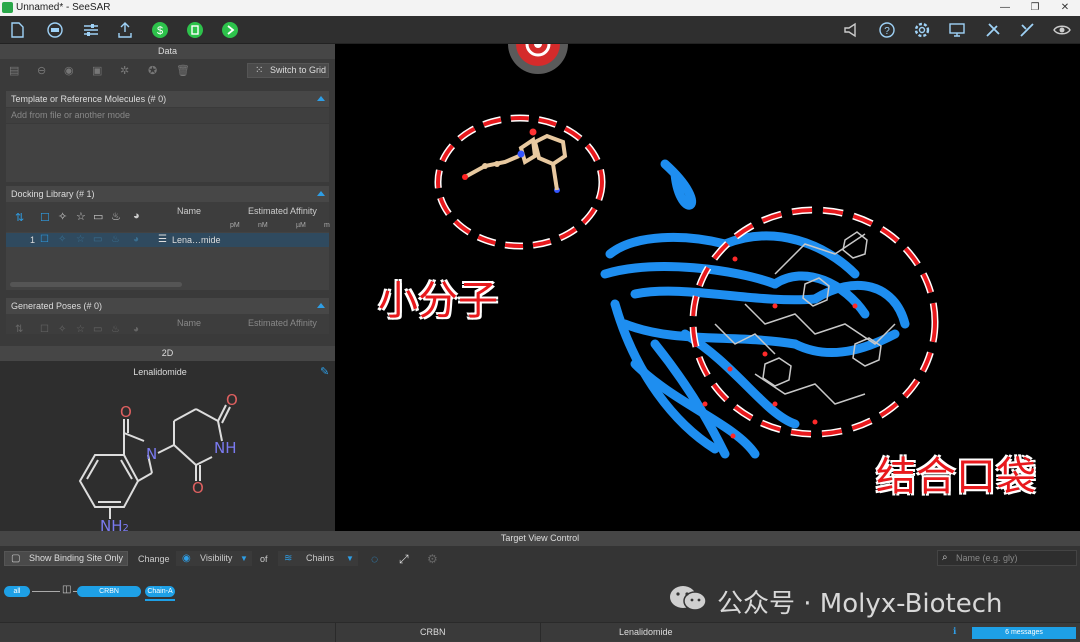 This screenshot has height=642, width=1080. I want to click on app-icon, so click(7, 7).